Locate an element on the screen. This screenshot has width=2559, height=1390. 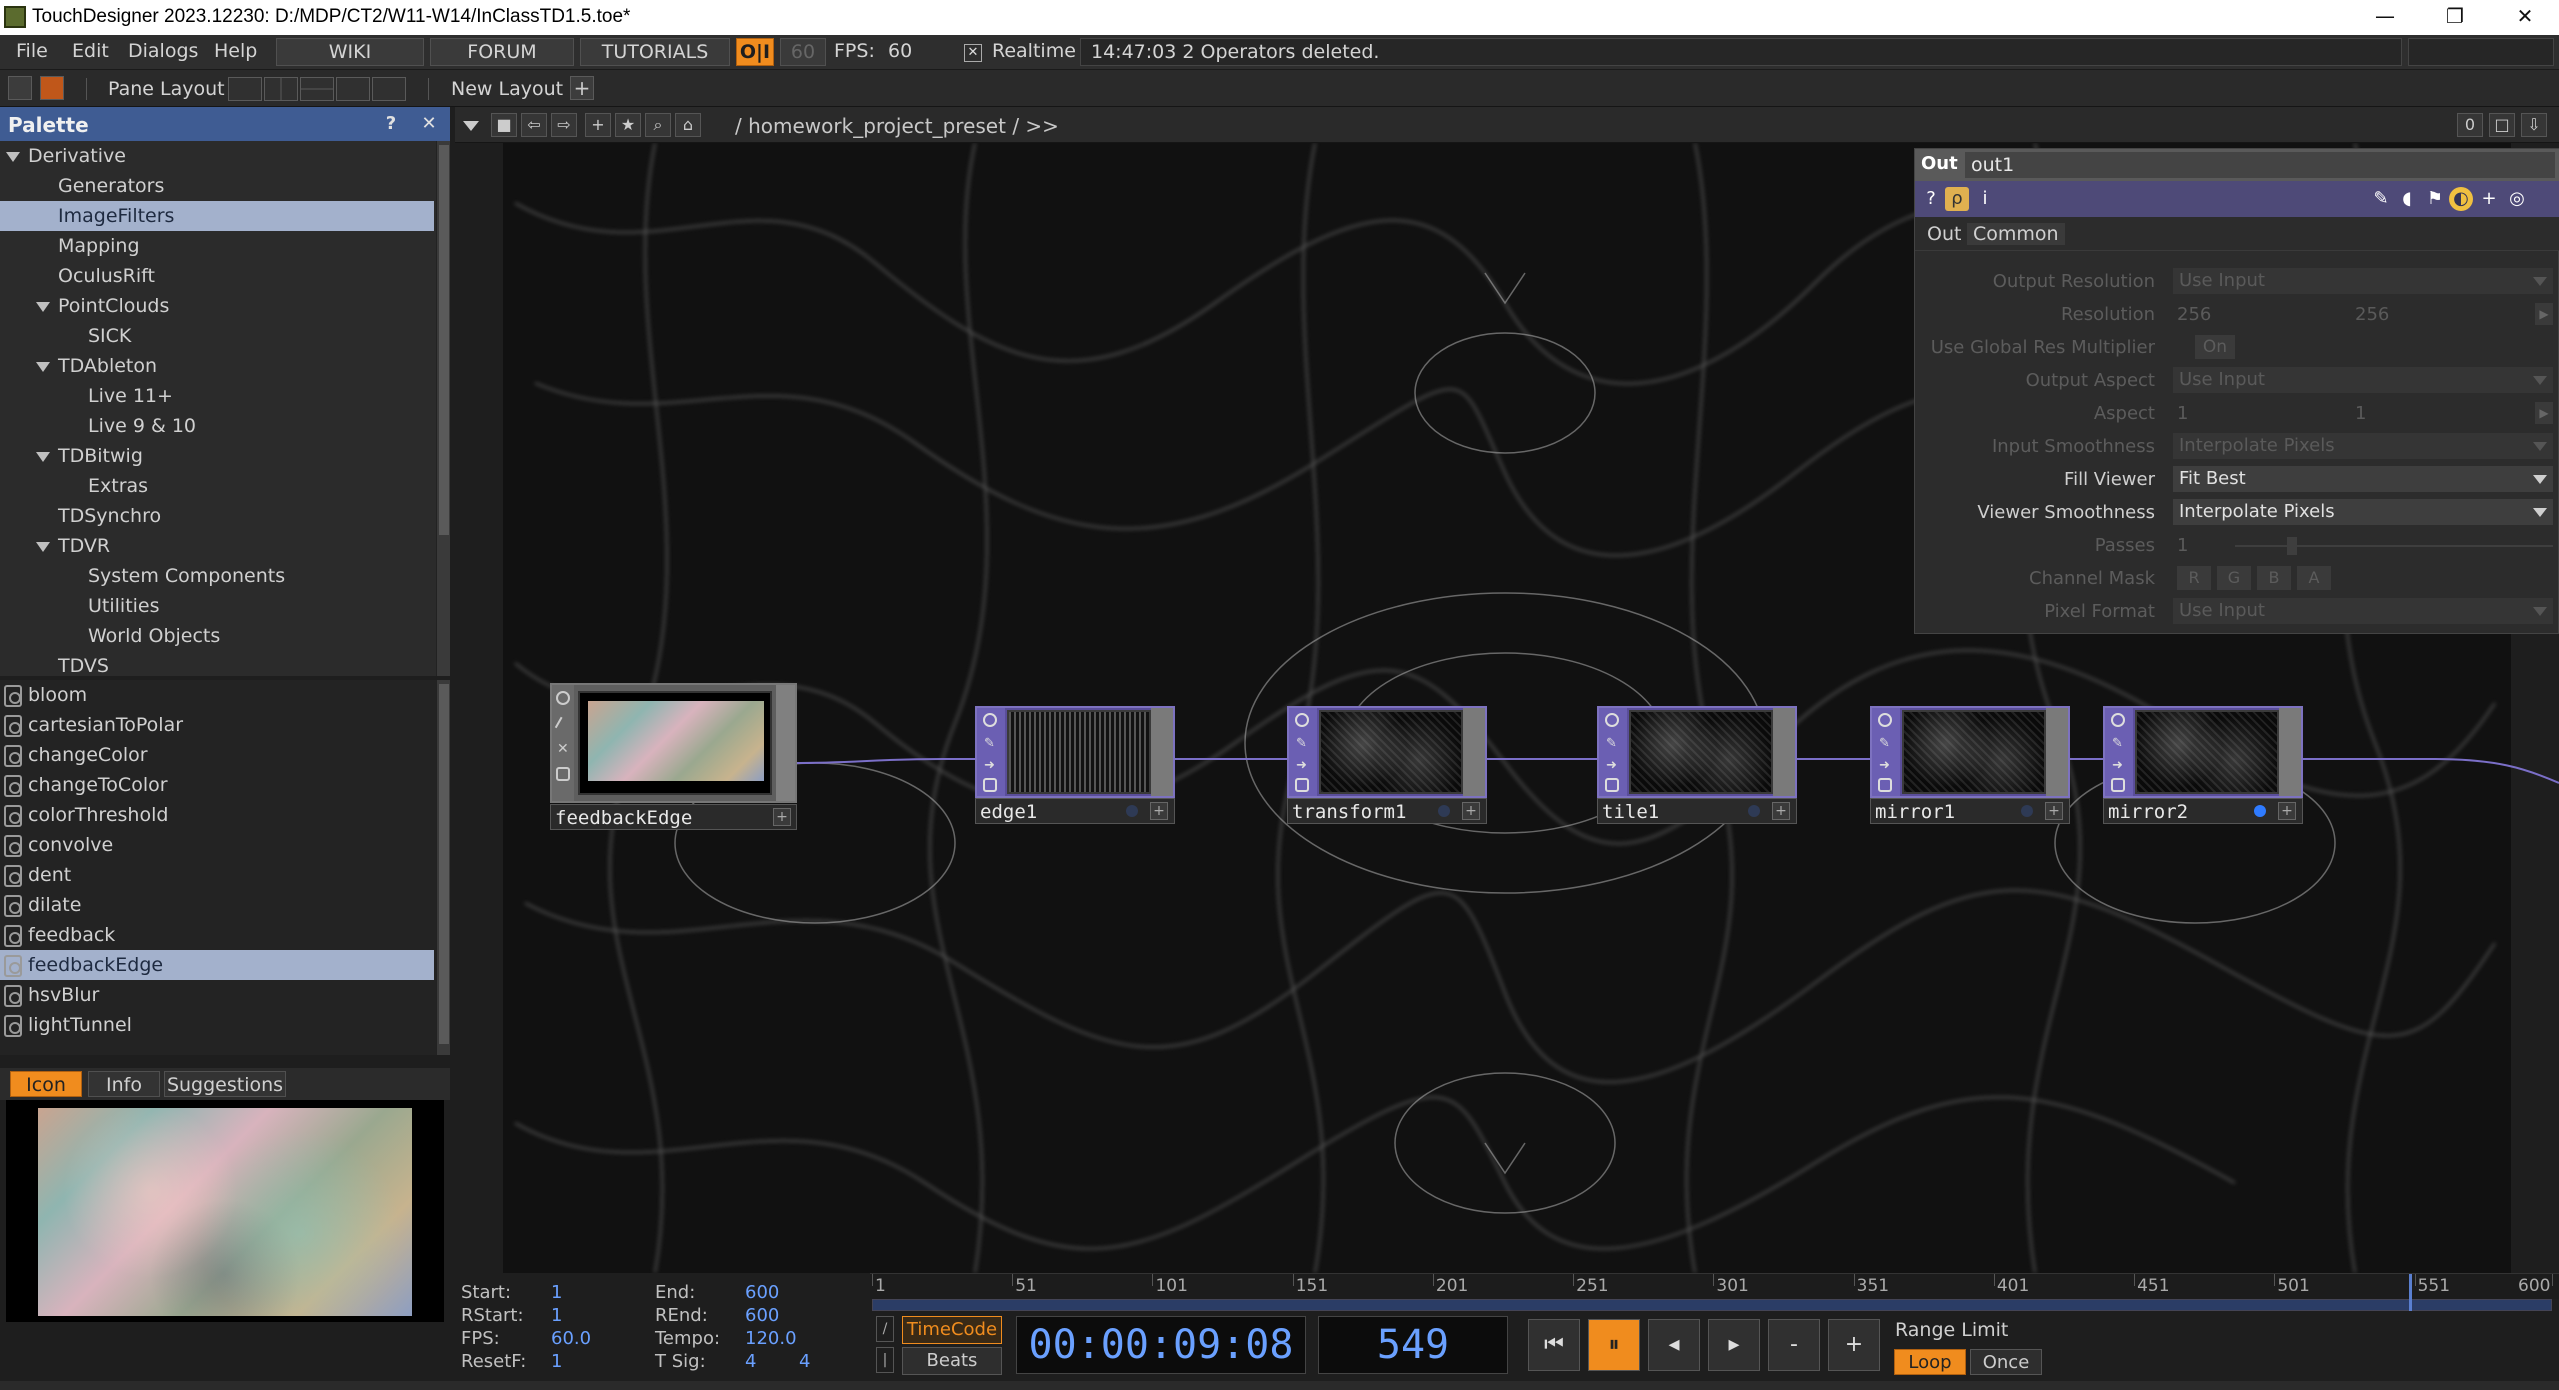
scroll-thumb is located at coordinates (444, 340).